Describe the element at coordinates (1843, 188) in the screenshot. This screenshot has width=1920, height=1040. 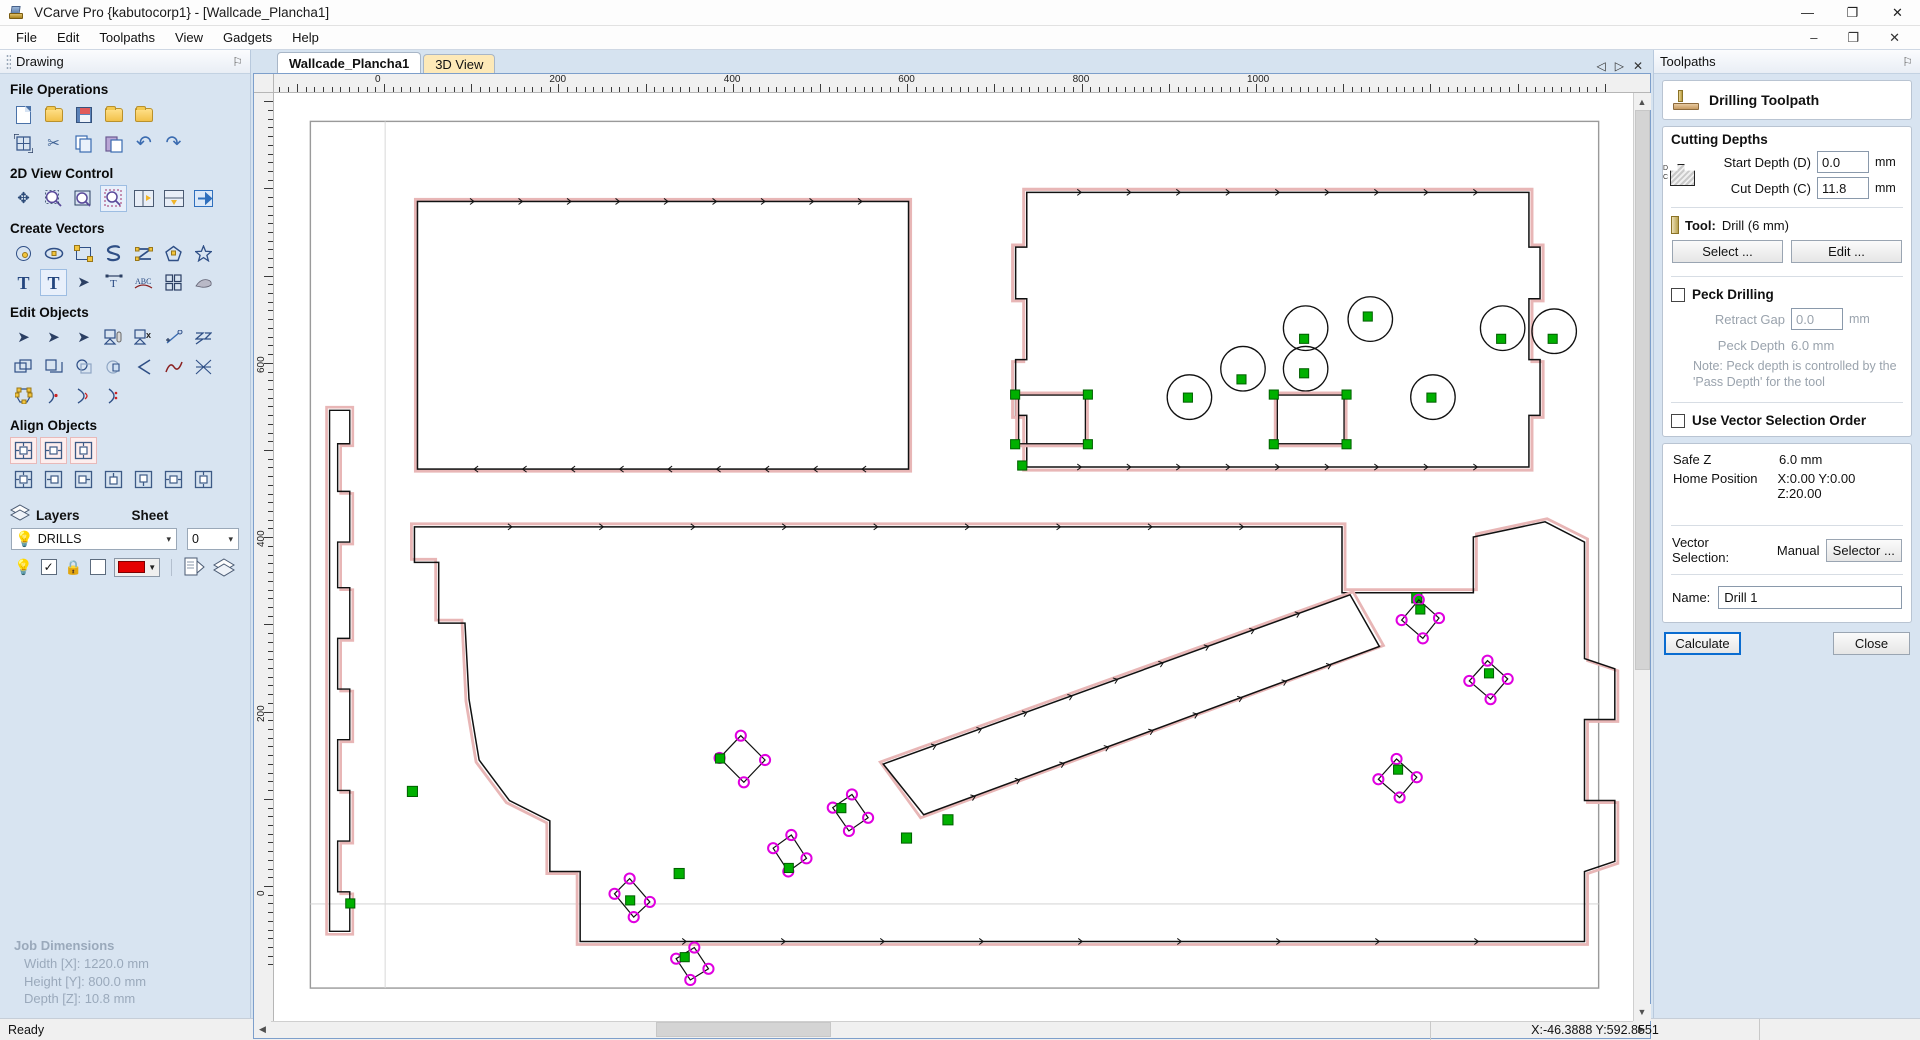
I see `cut-depth-input: 11.8` at that location.